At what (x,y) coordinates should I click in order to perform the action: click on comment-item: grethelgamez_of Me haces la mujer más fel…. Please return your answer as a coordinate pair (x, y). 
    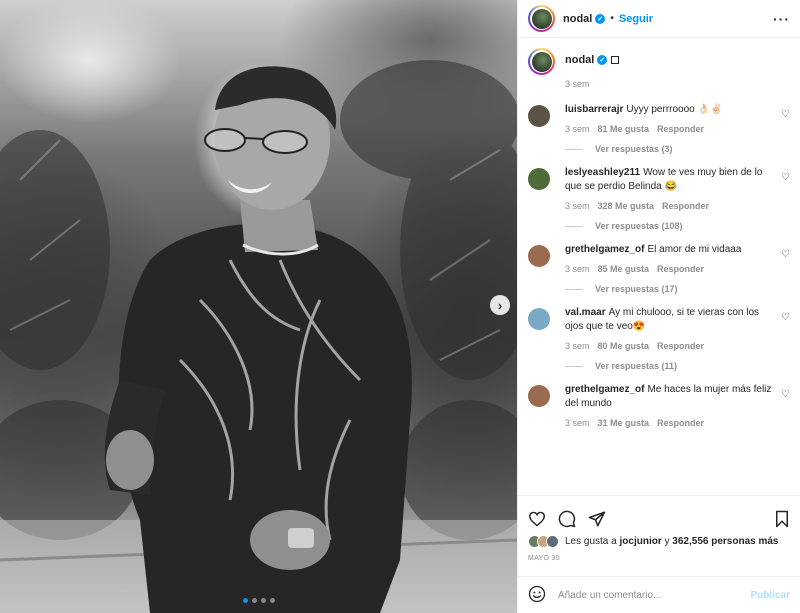
    Looking at the image, I should click on (659, 405).